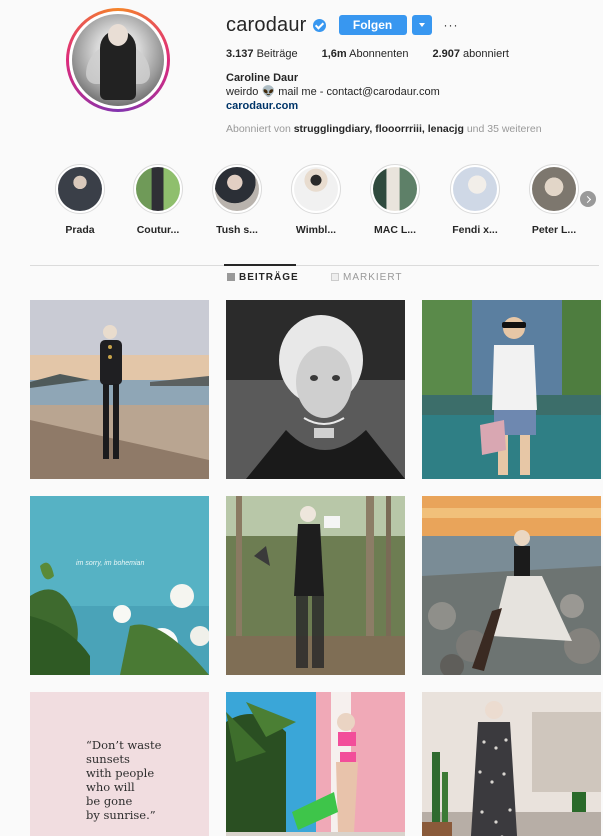 The width and height of the screenshot is (603, 836). I want to click on tabs-divider, so click(314, 265).